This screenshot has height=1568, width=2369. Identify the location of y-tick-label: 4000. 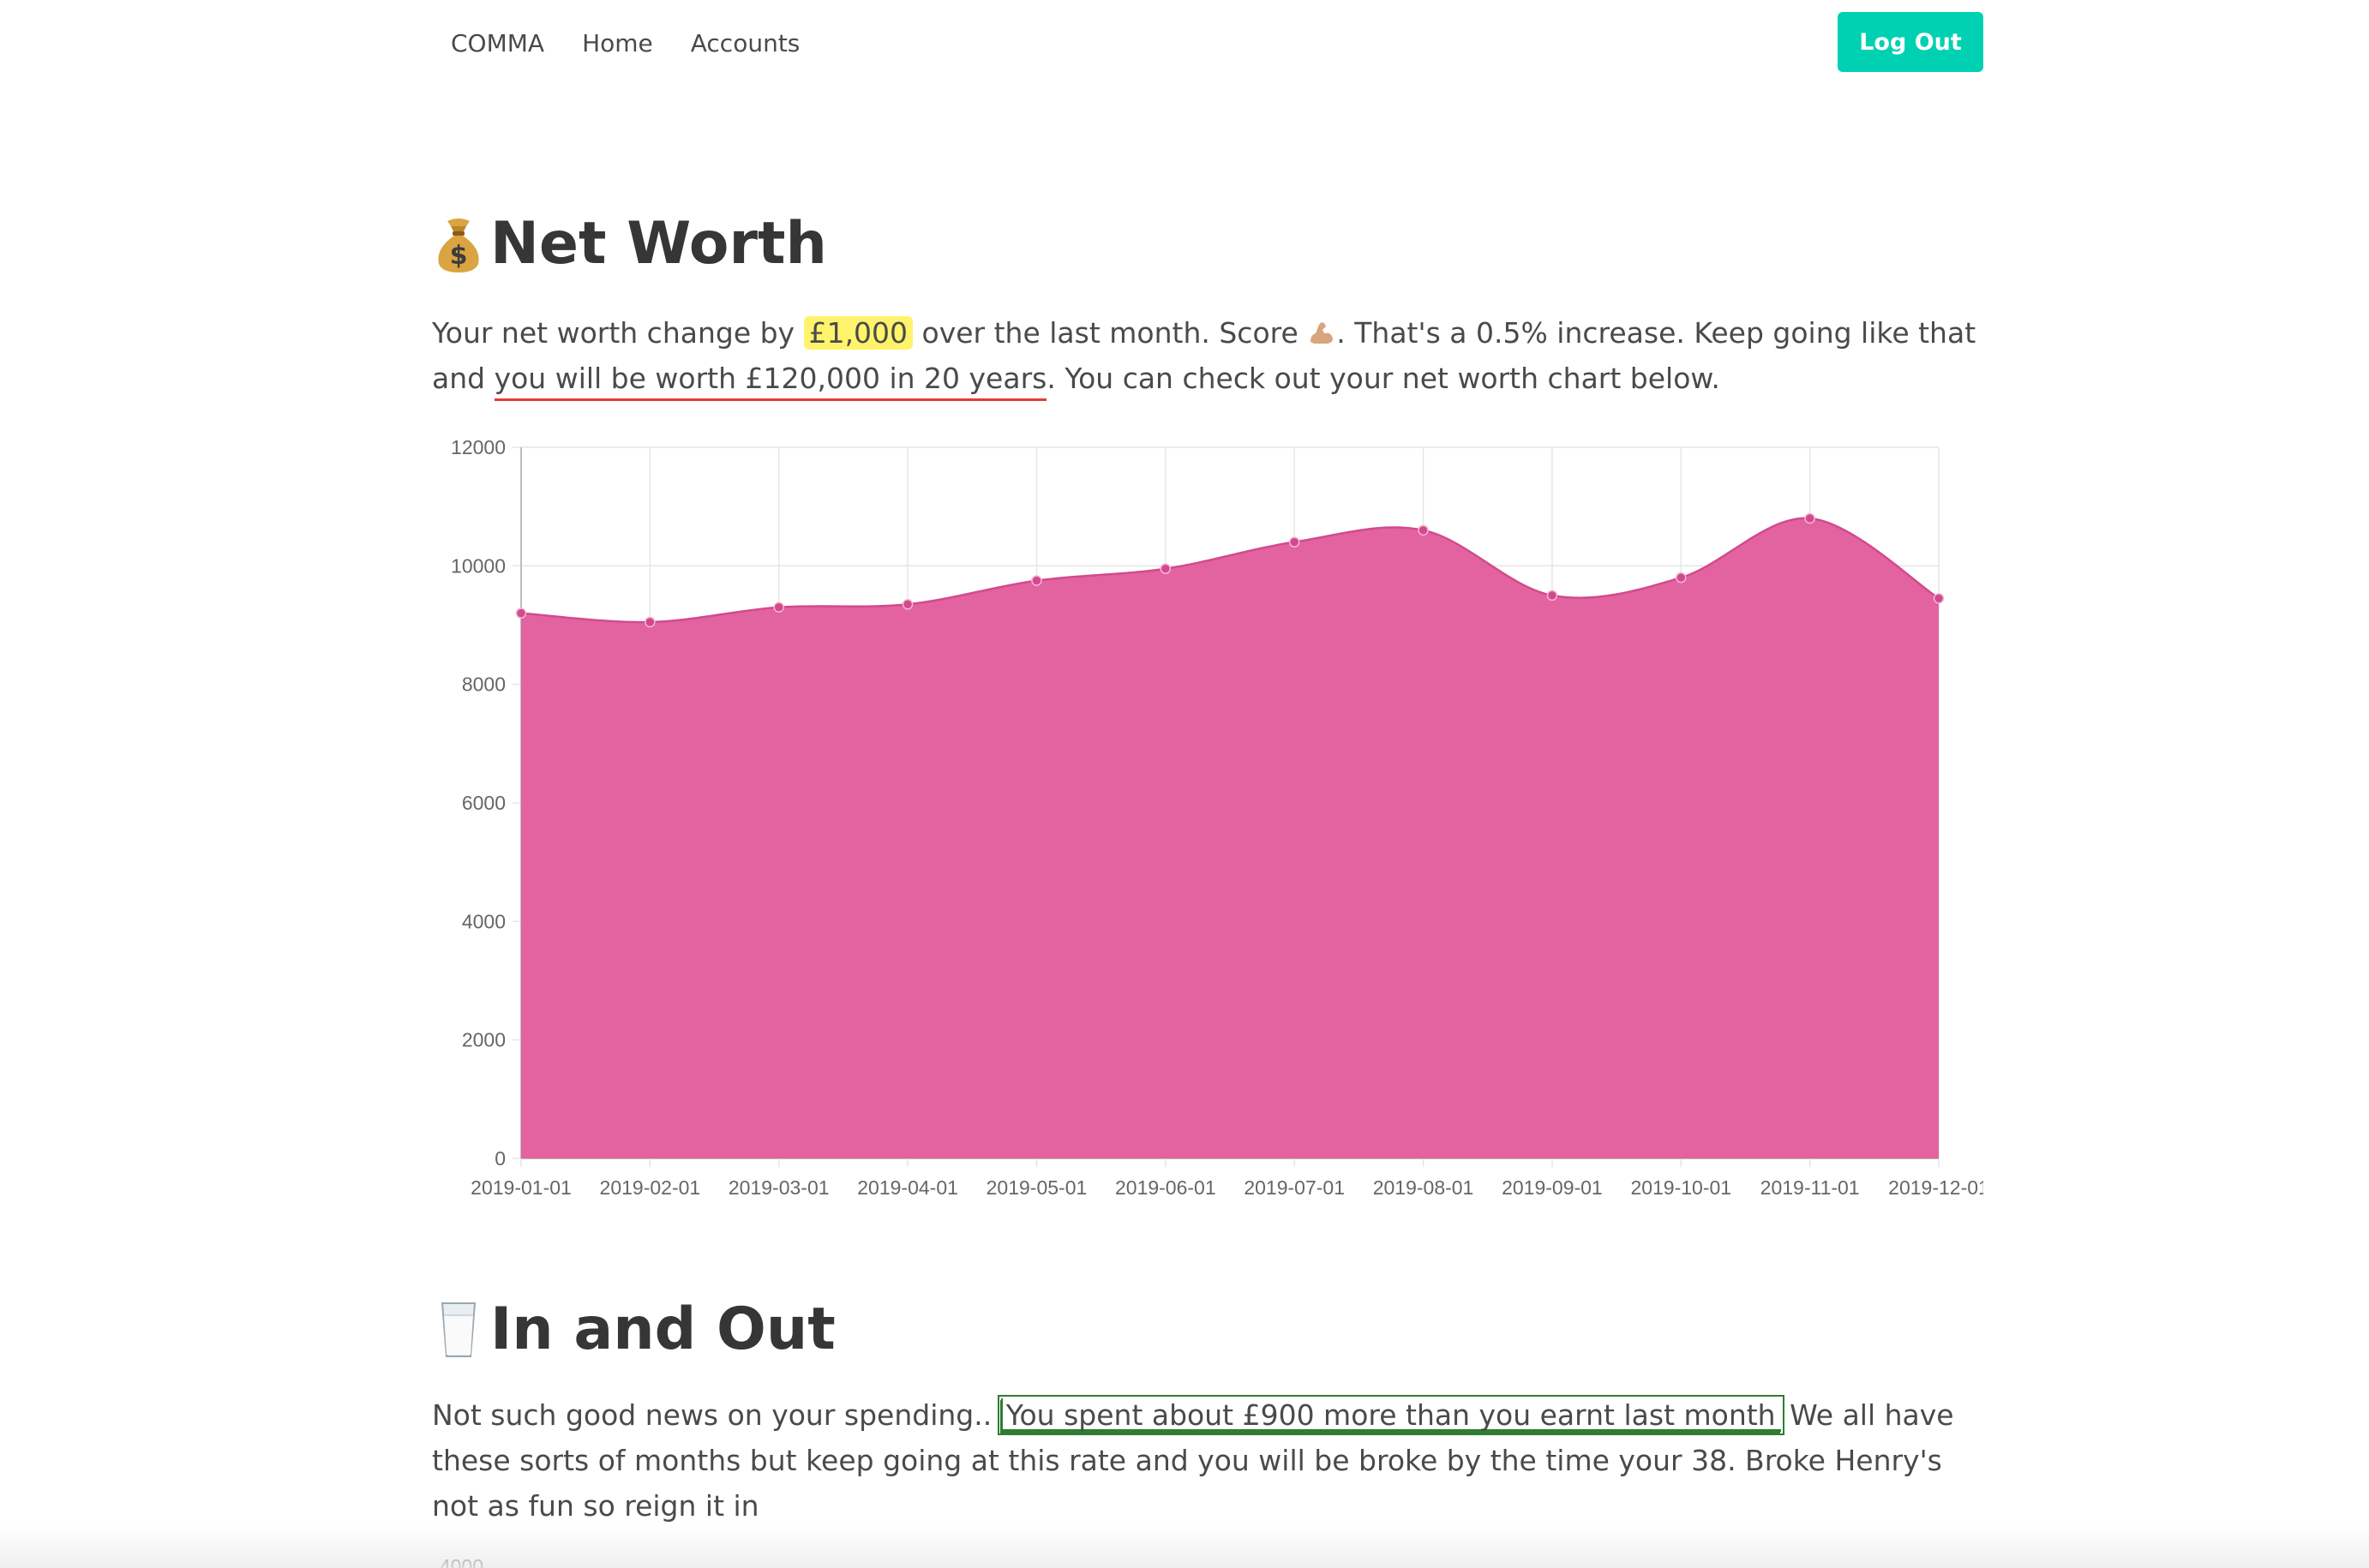
(484, 921).